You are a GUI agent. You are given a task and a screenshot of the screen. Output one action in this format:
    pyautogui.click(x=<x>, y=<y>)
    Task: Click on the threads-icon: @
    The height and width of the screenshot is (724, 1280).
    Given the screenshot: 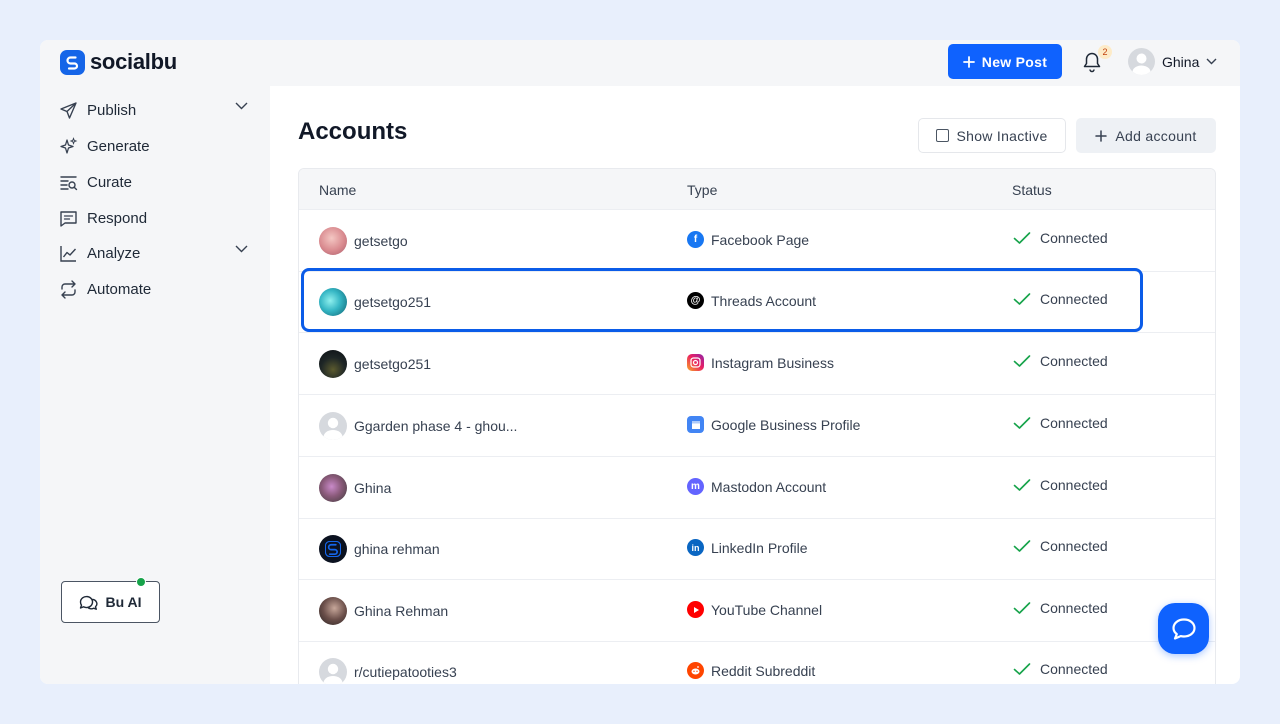 What is the action you would take?
    pyautogui.click(x=695, y=300)
    